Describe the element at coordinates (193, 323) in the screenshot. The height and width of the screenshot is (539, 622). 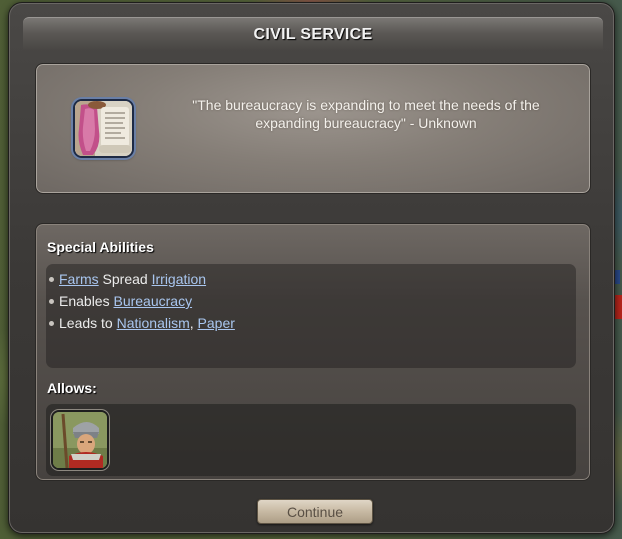
I see `ability-text: ,` at that location.